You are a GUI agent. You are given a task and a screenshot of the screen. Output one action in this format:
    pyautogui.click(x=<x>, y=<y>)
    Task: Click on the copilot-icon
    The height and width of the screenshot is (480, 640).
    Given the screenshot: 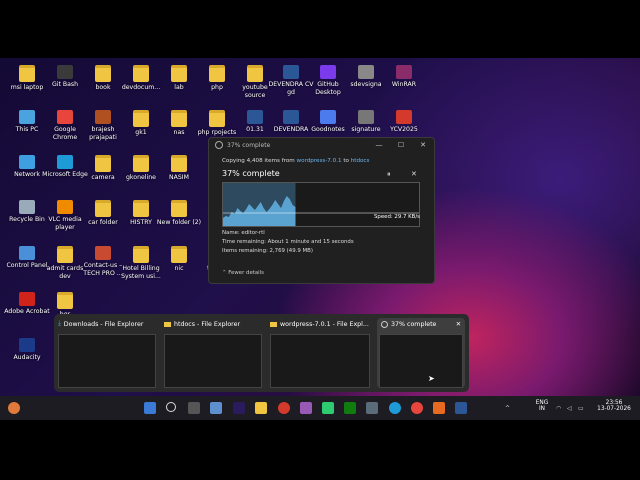 What is the action you would take?
    pyautogui.click(x=306, y=408)
    